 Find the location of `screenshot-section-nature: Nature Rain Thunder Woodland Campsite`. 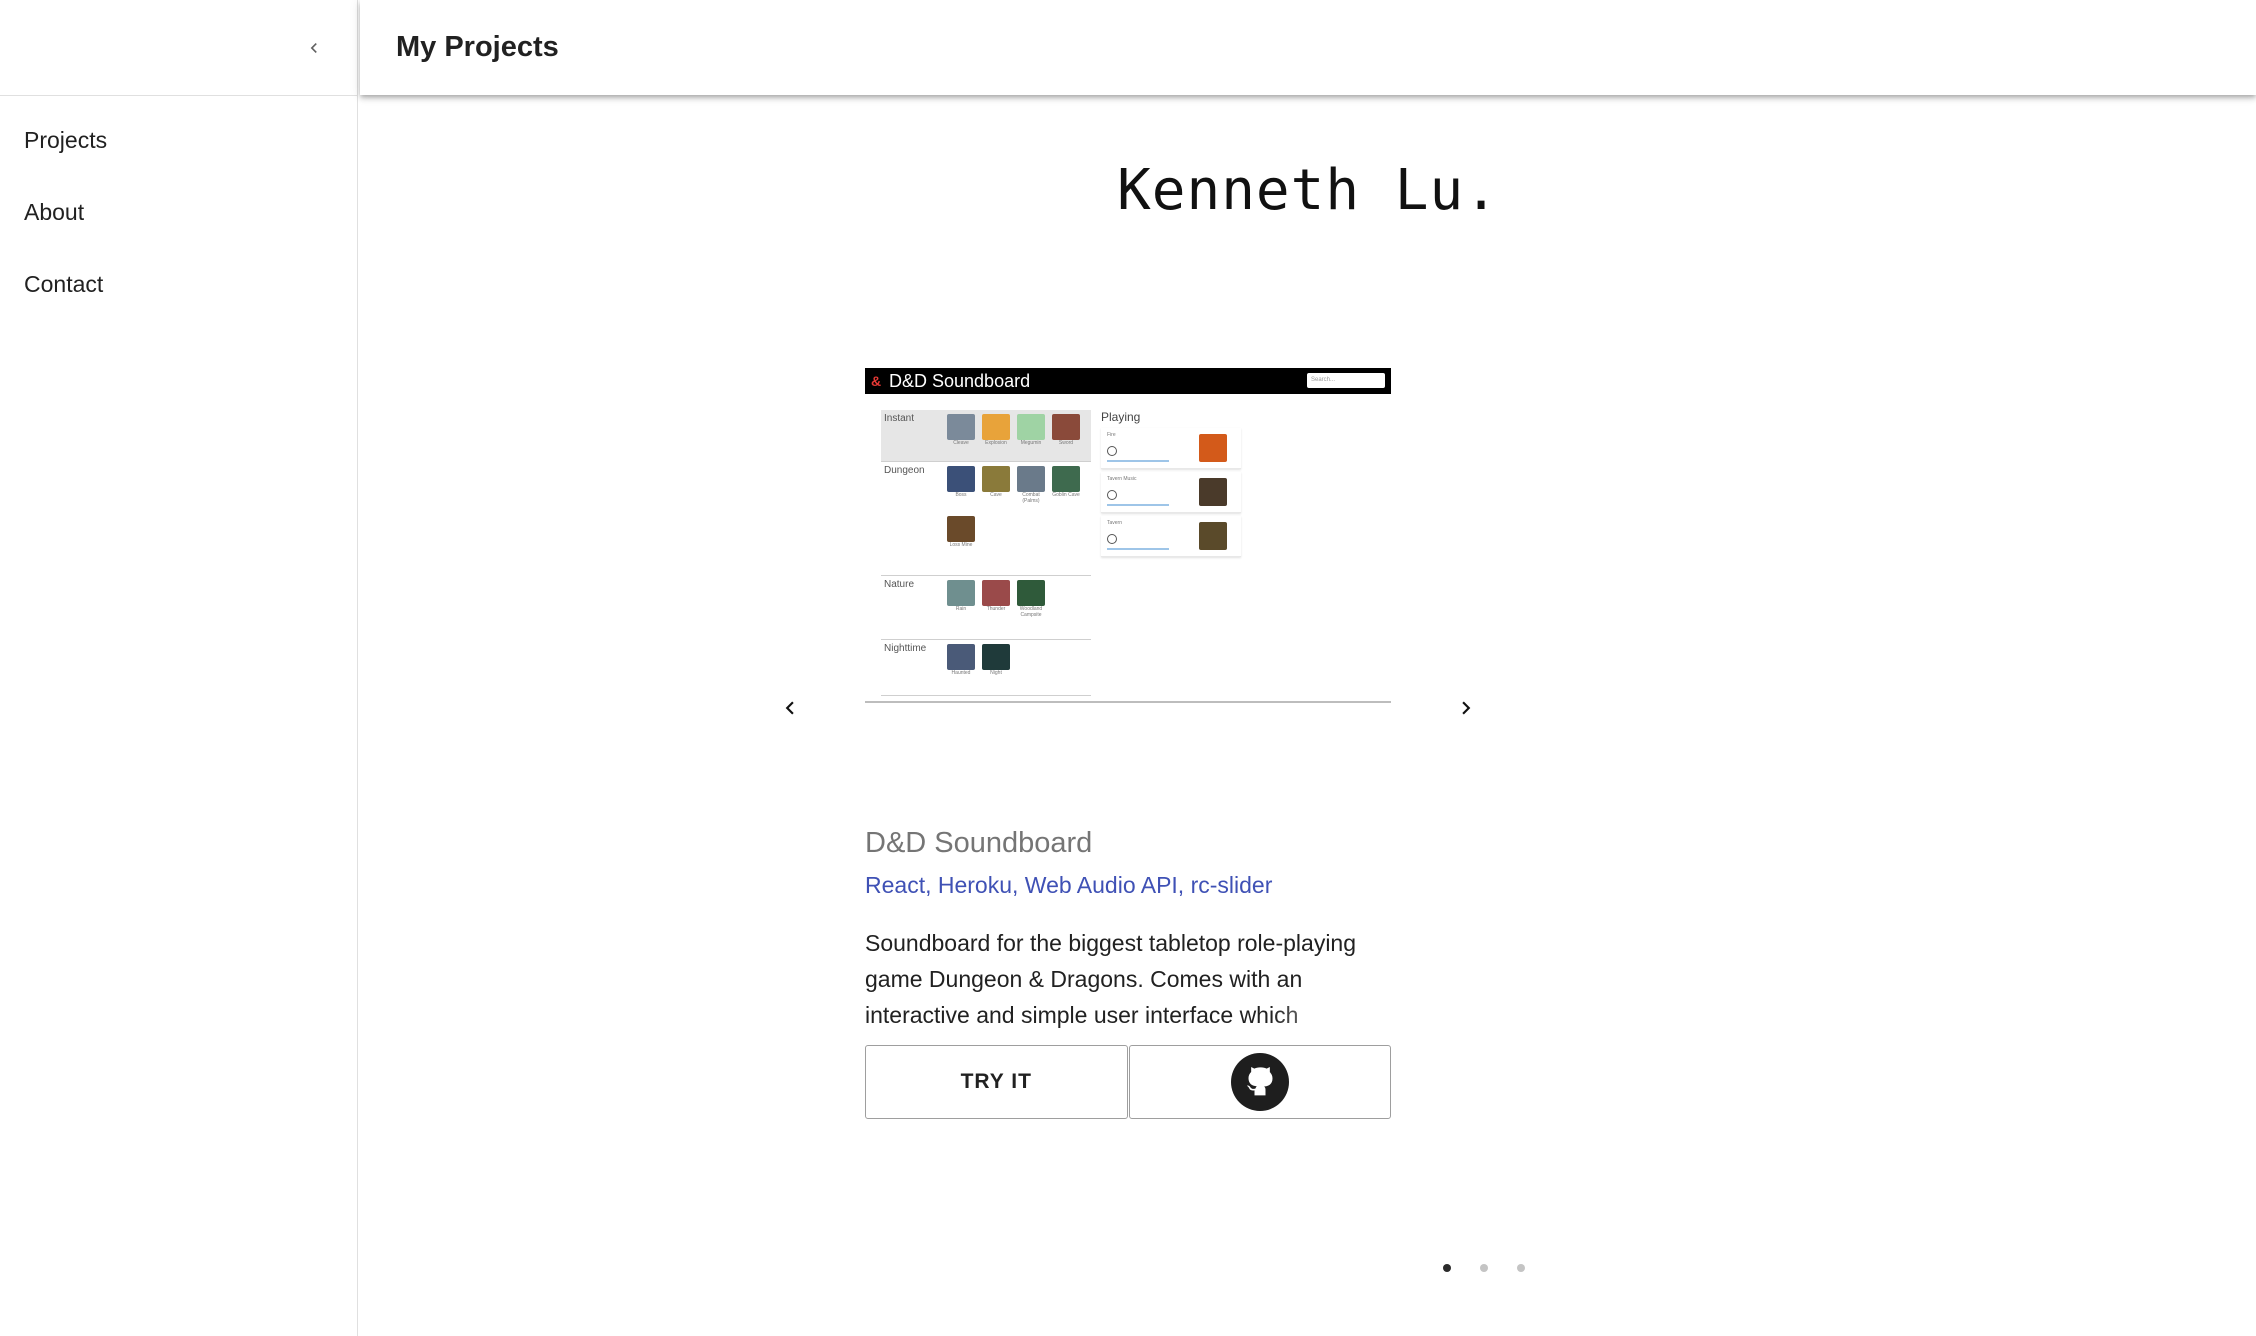

screenshot-section-nature: Nature Rain Thunder Woodland Campsite is located at coordinates (986, 608).